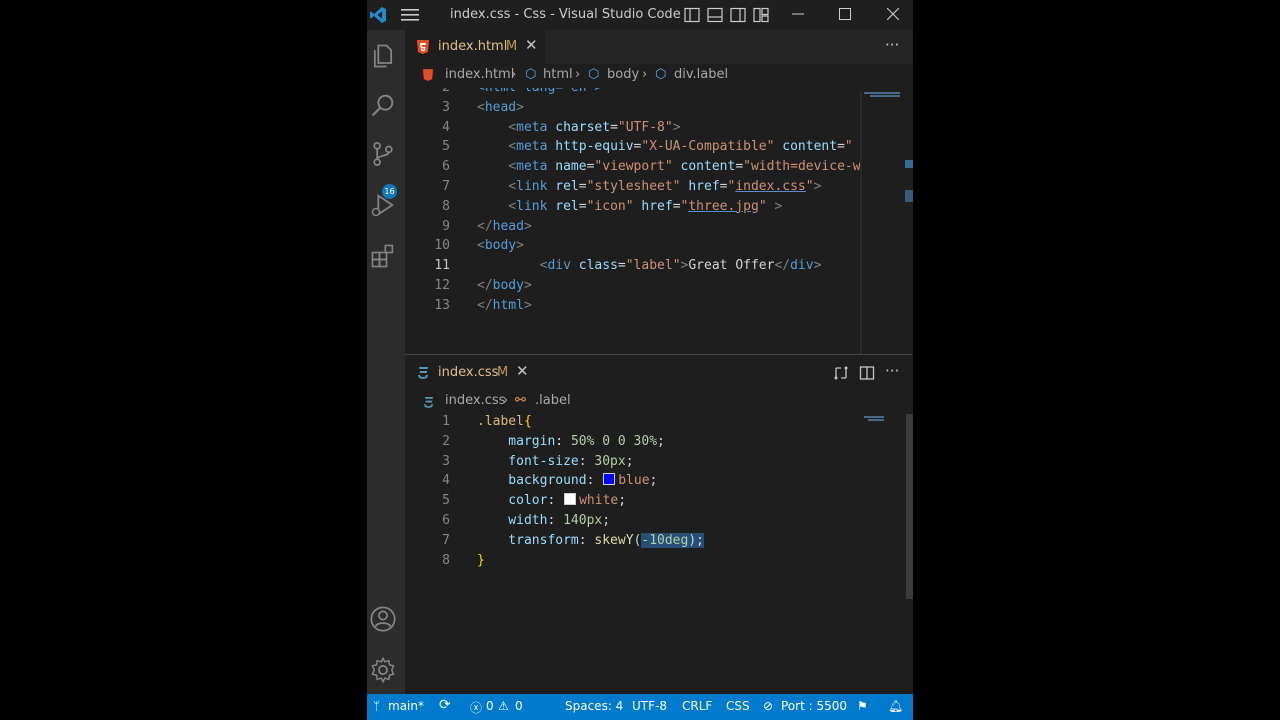 This screenshot has height=720, width=1280. What do you see at coordinates (567, 480) in the screenshot?
I see `code-line: background: blue;` at bounding box center [567, 480].